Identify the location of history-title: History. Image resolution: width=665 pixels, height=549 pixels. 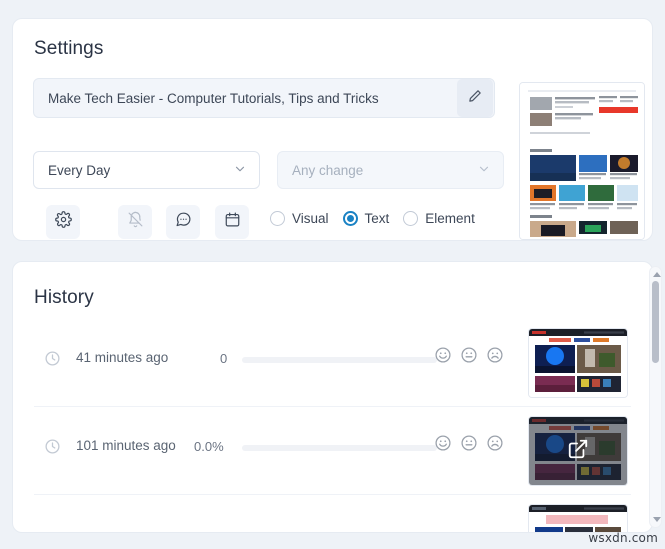
(64, 297).